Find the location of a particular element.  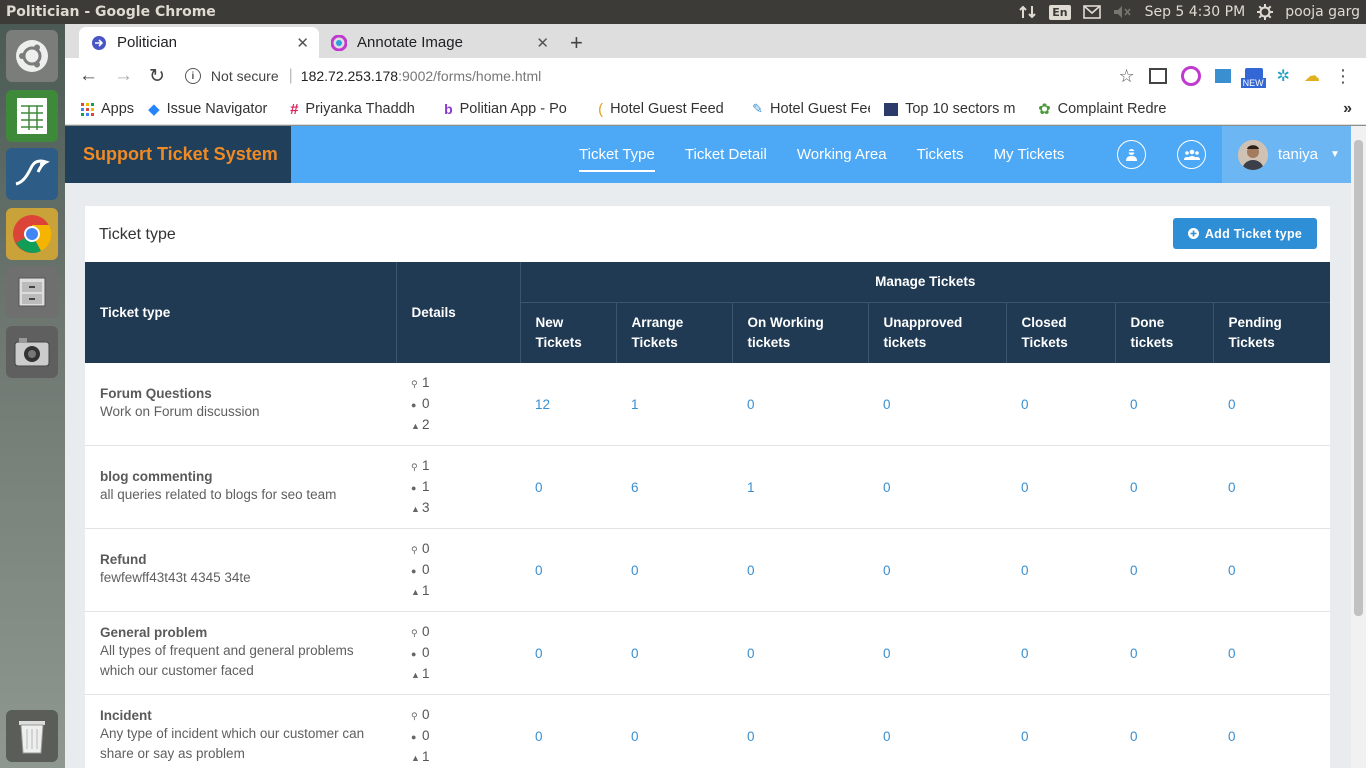

weather-extension-icon: ☁ is located at coordinates (1312, 76).